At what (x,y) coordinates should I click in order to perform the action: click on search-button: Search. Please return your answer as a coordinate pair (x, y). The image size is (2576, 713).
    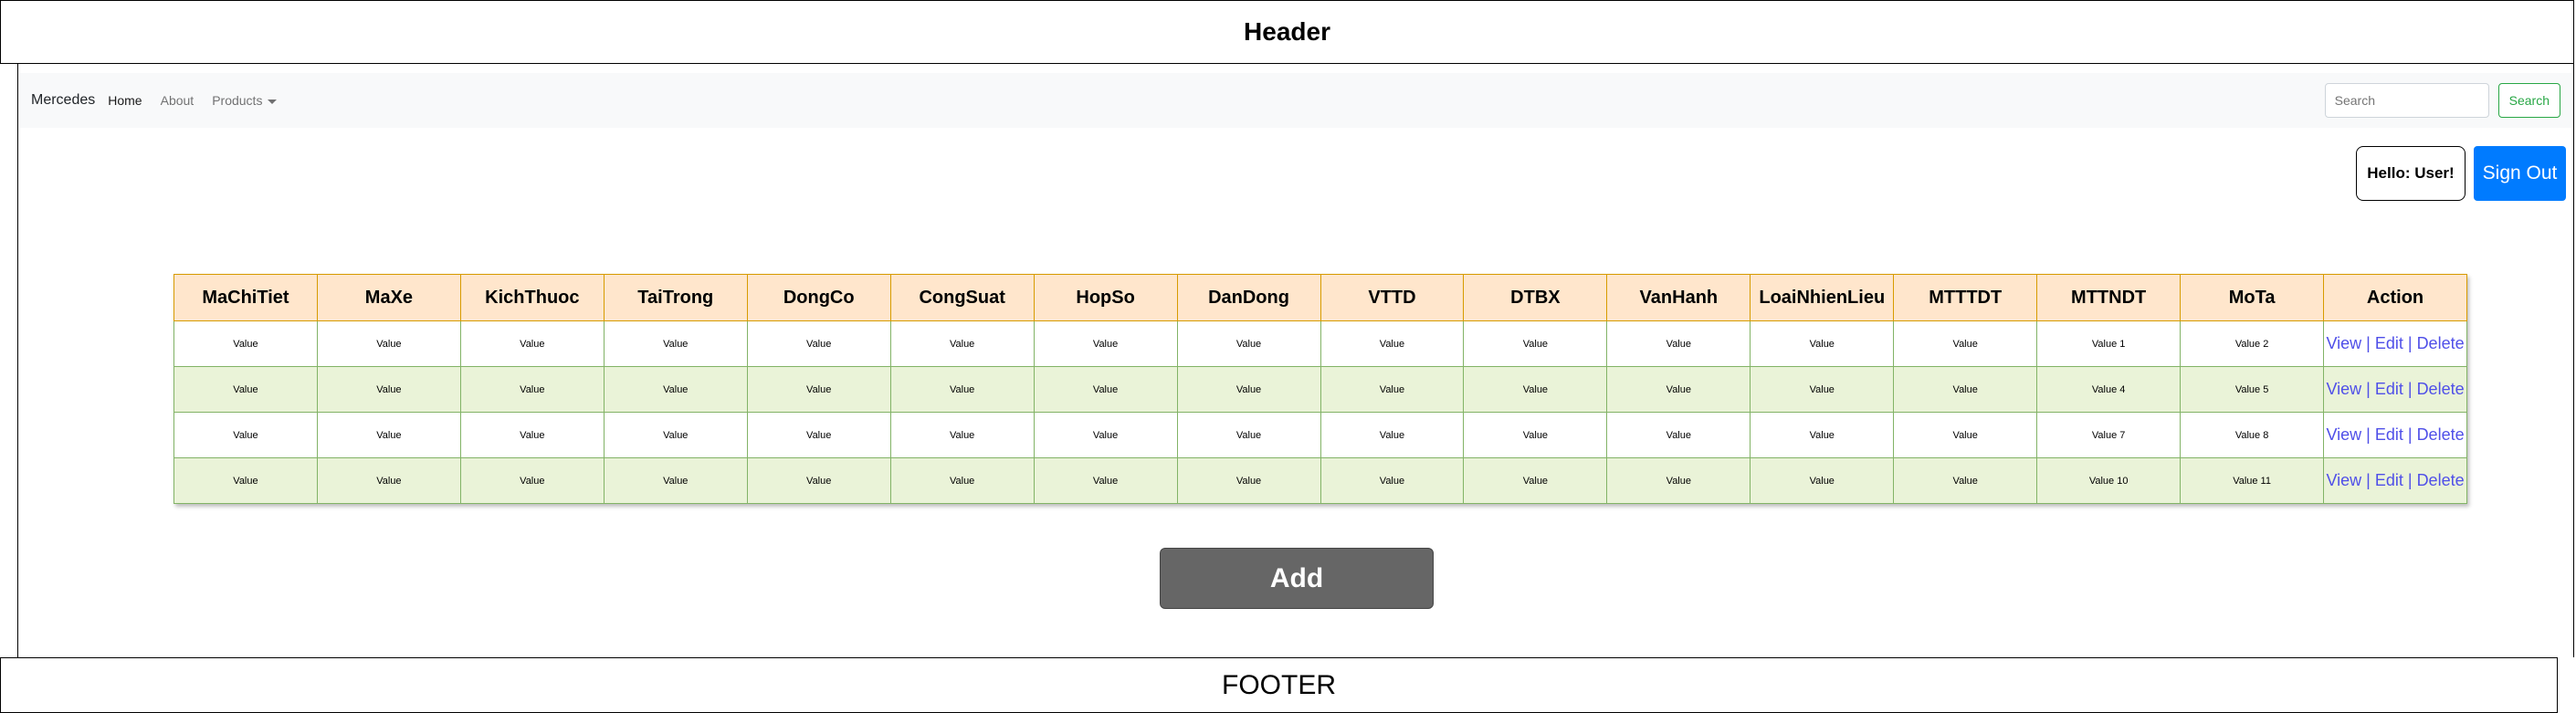
    Looking at the image, I should click on (2528, 101).